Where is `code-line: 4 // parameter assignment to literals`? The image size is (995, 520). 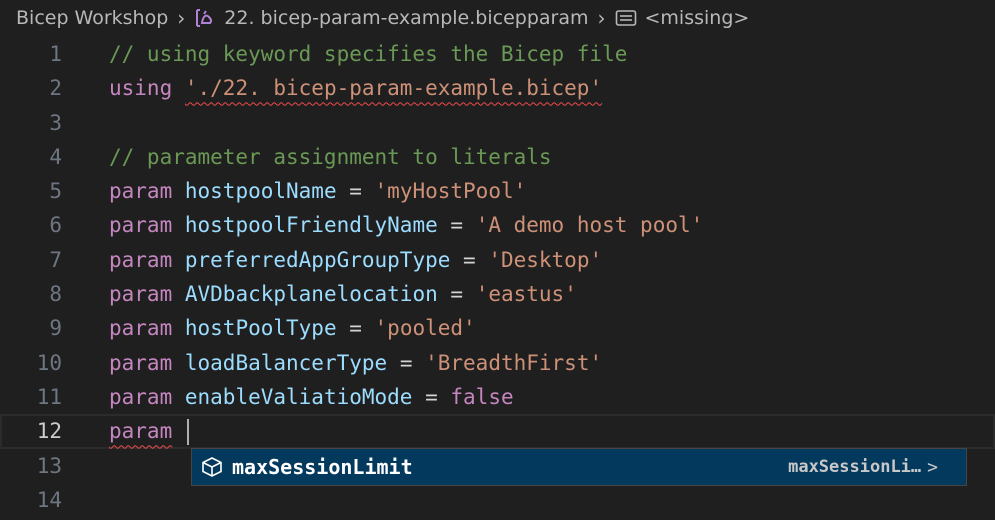 code-line: 4 // parameter assignment to literals is located at coordinates (497, 157).